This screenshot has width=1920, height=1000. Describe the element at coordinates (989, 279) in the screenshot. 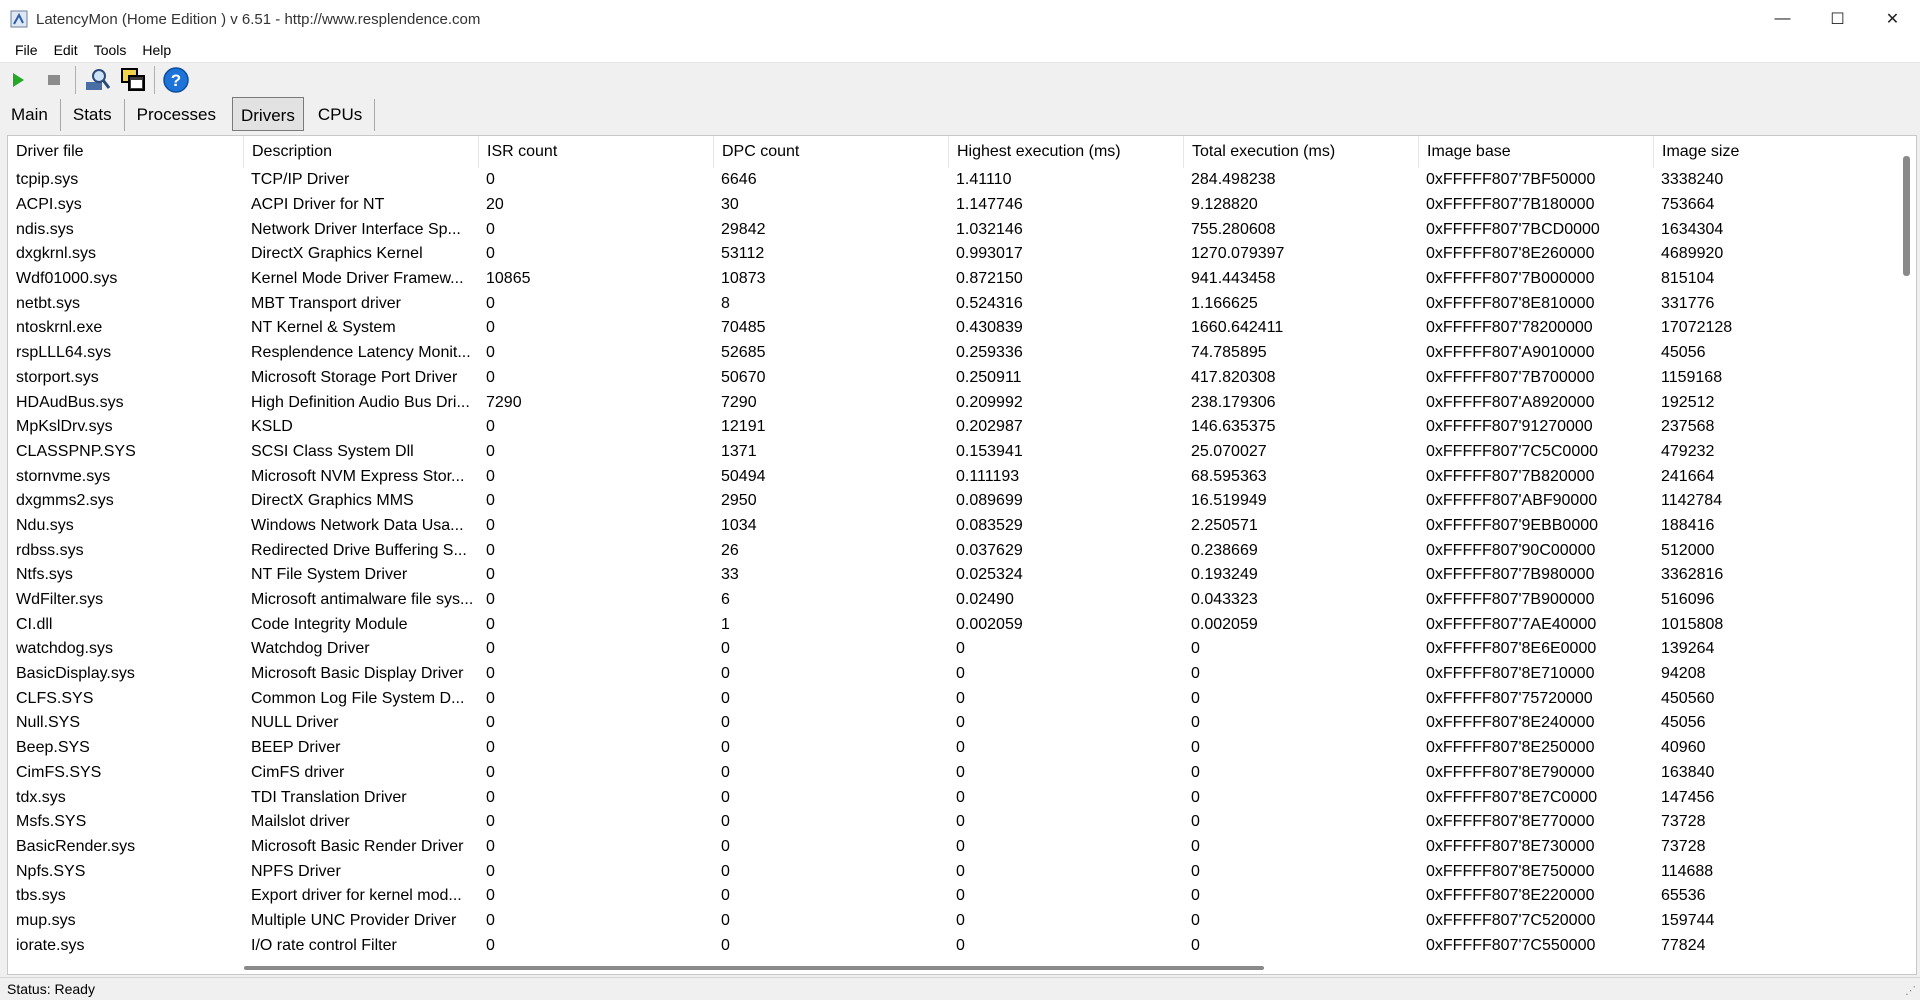

I see `table-cell: 0.872150` at that location.